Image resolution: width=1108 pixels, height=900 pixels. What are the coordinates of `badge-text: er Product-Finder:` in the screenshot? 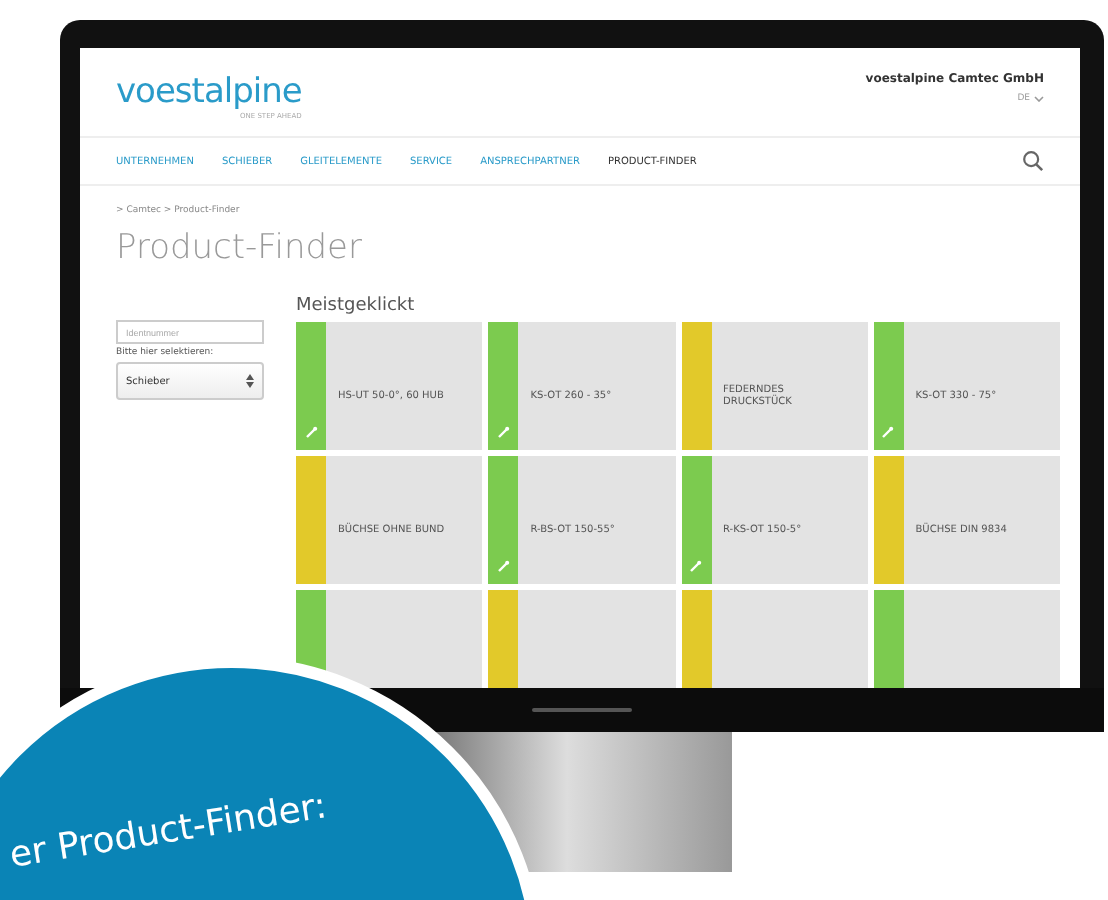 It's located at (168, 831).